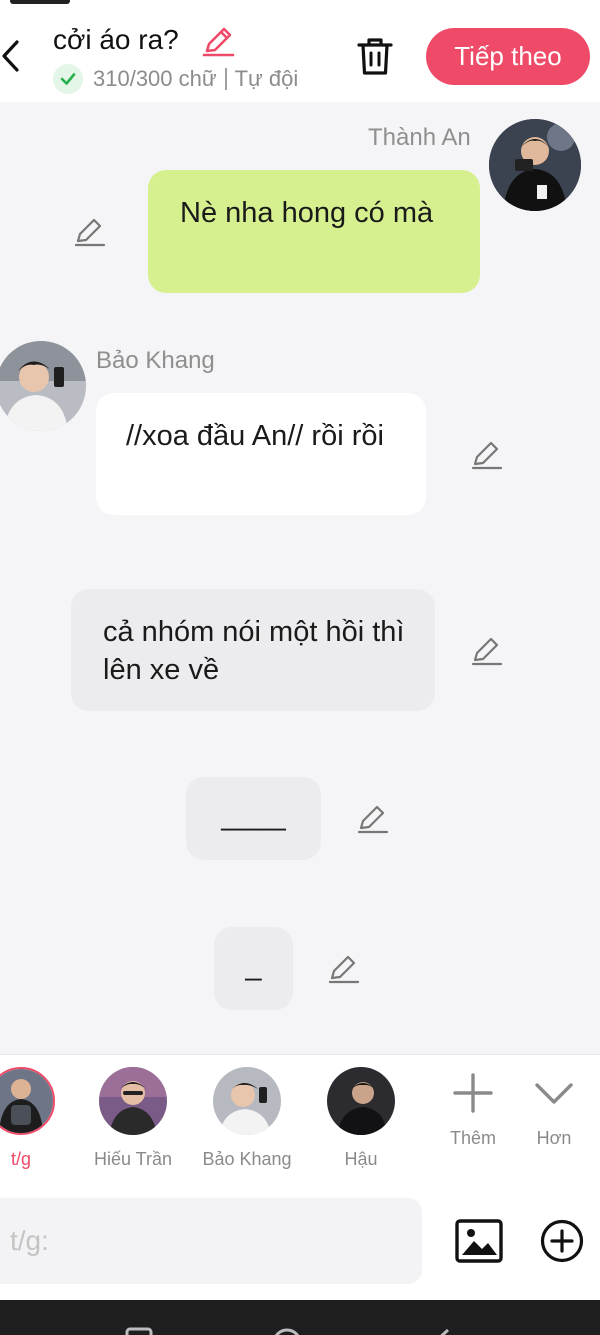  I want to click on word-count: 310/300 chữ, so click(155, 78).